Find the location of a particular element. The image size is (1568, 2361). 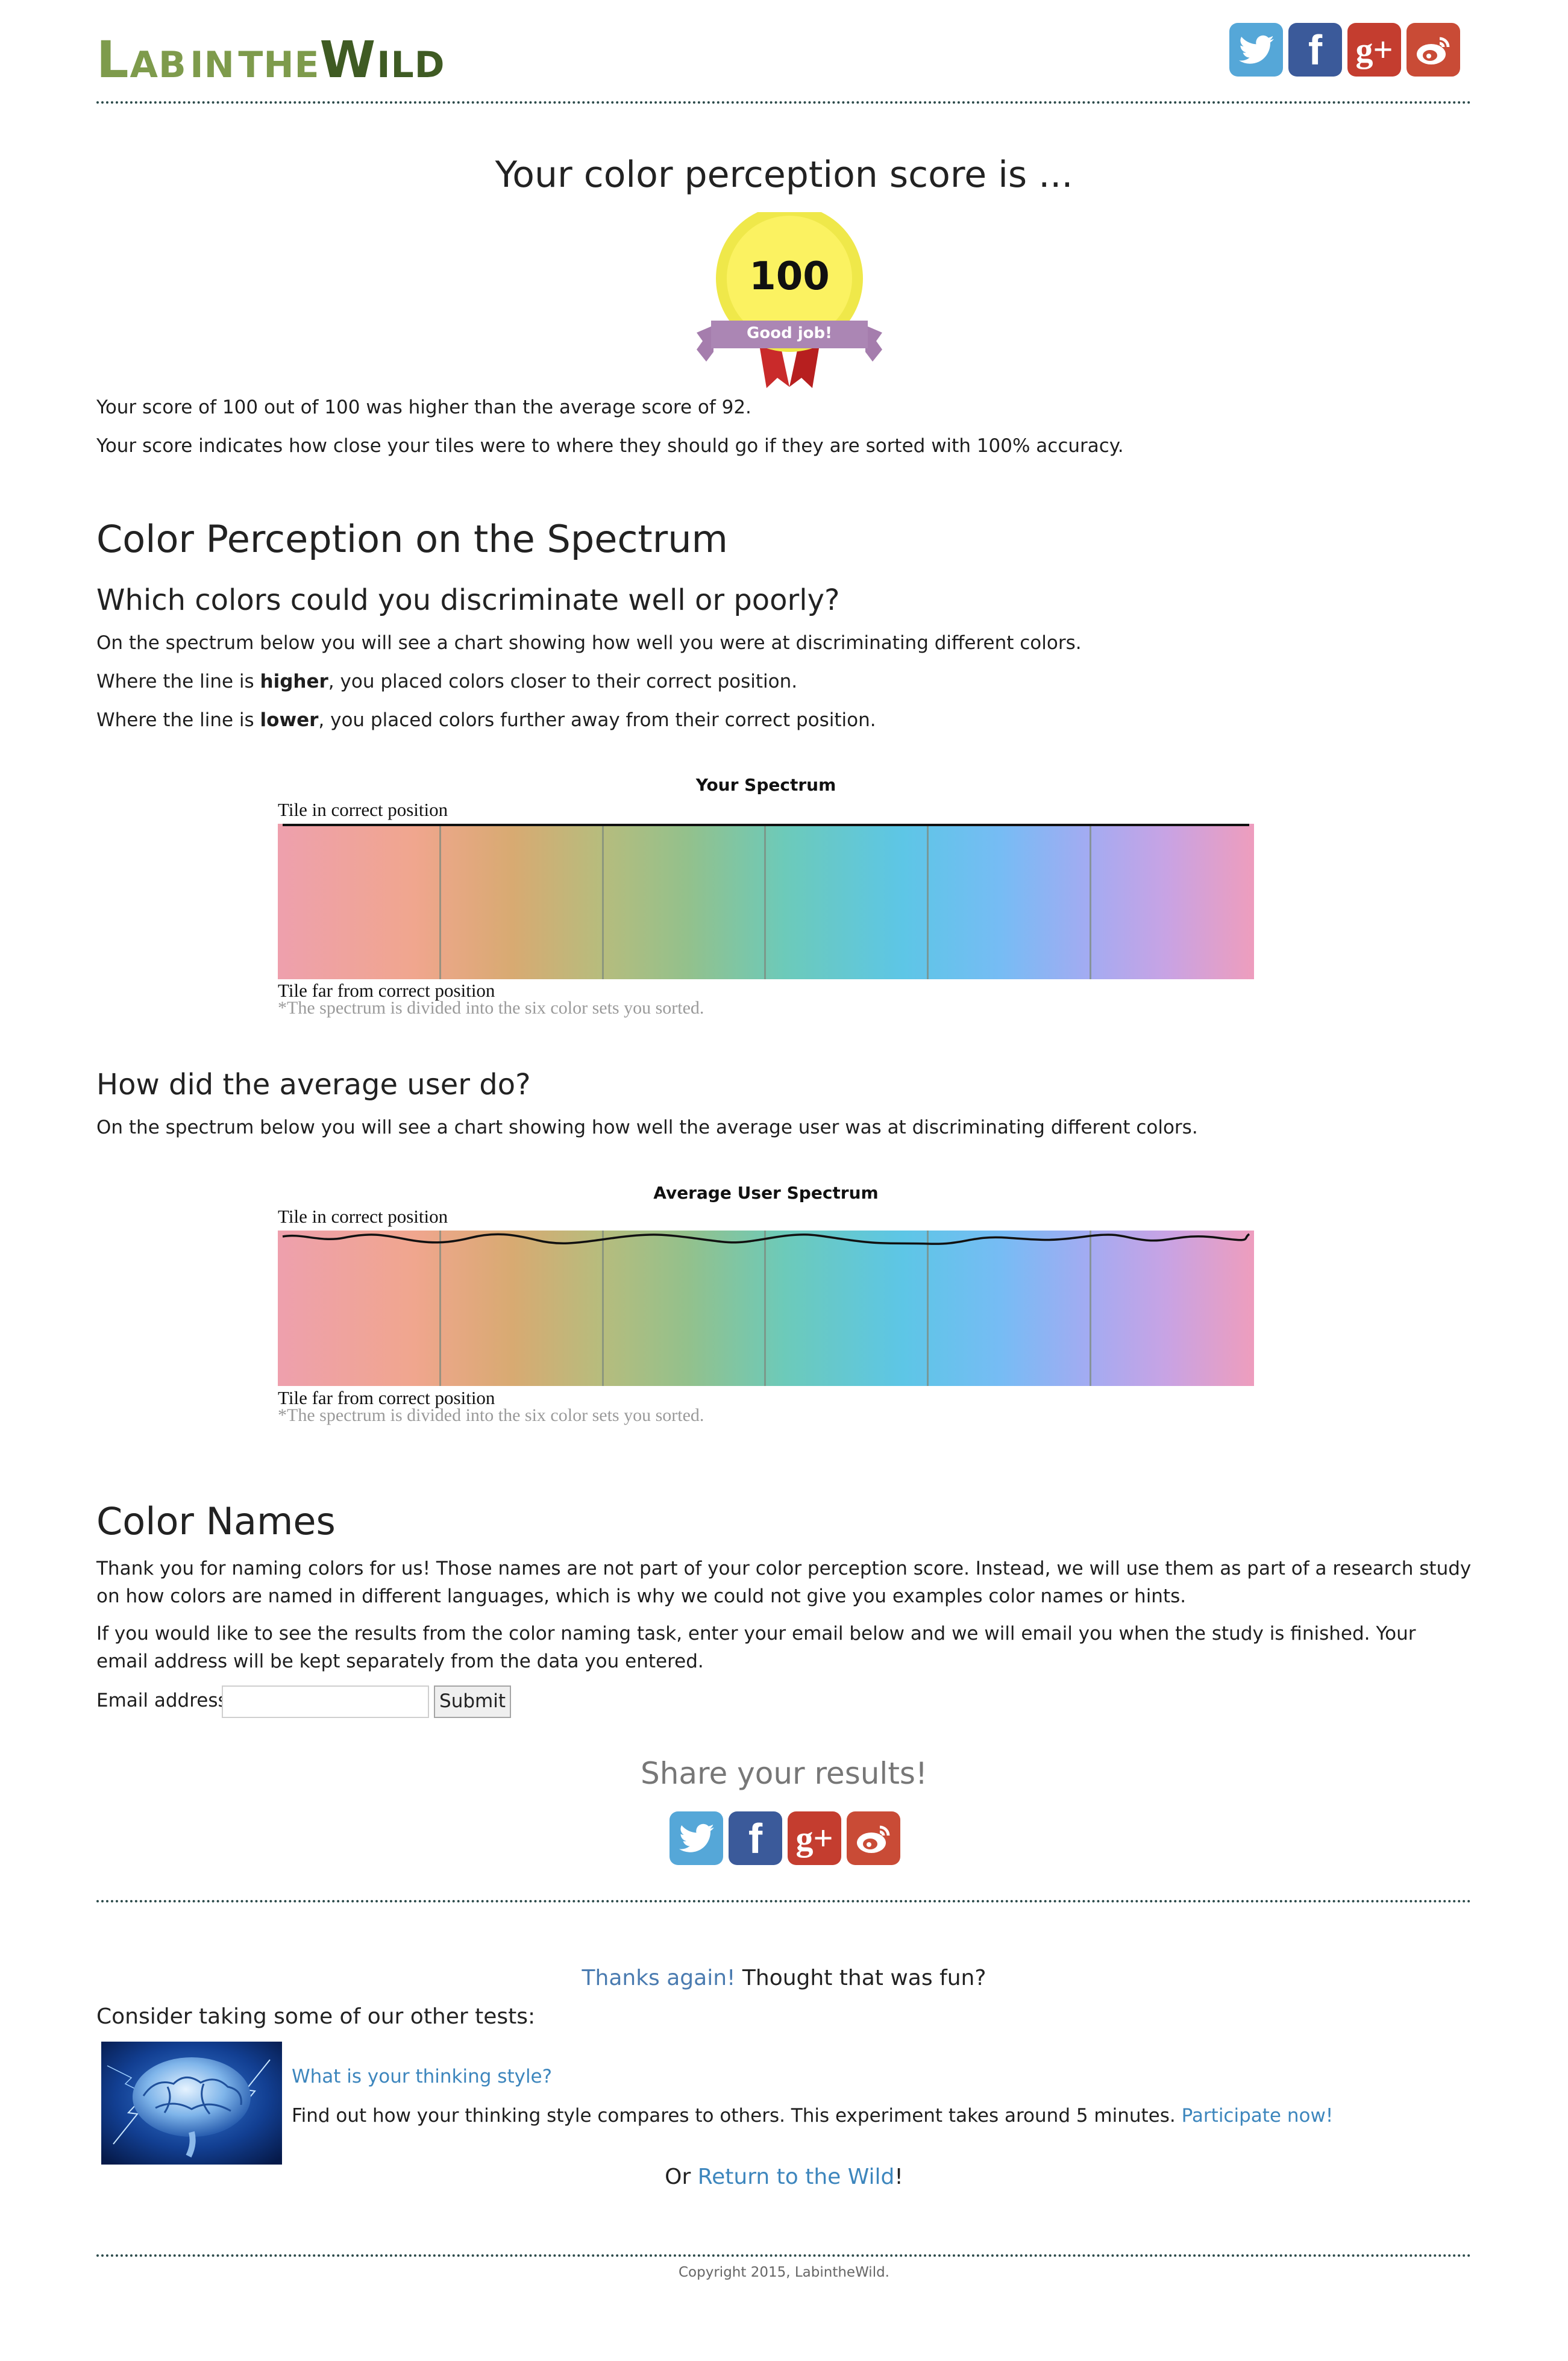

exclamation: ! is located at coordinates (898, 2177).